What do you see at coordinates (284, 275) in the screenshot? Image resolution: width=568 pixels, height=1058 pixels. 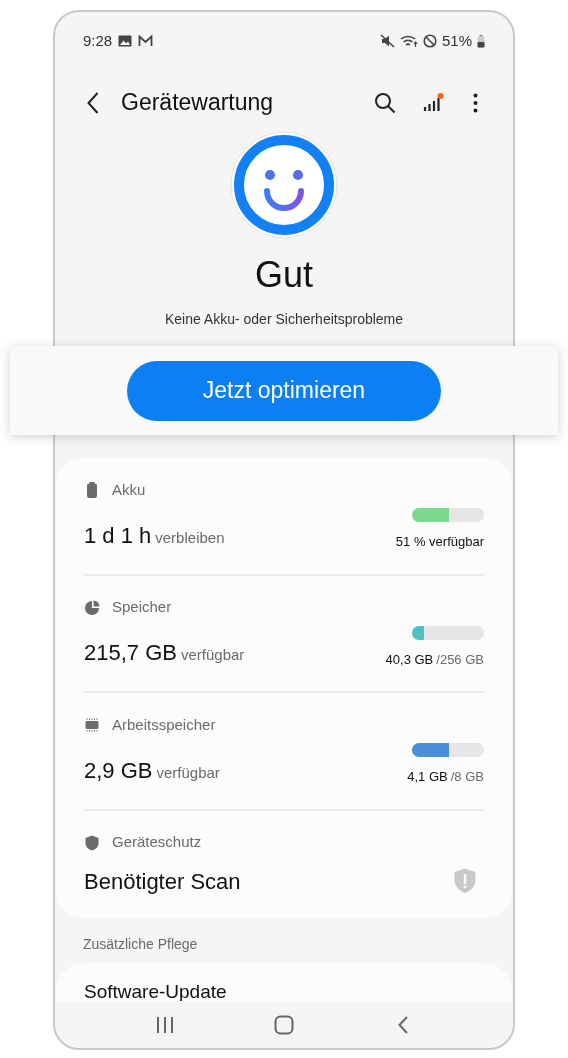 I see `status-title: Gut` at bounding box center [284, 275].